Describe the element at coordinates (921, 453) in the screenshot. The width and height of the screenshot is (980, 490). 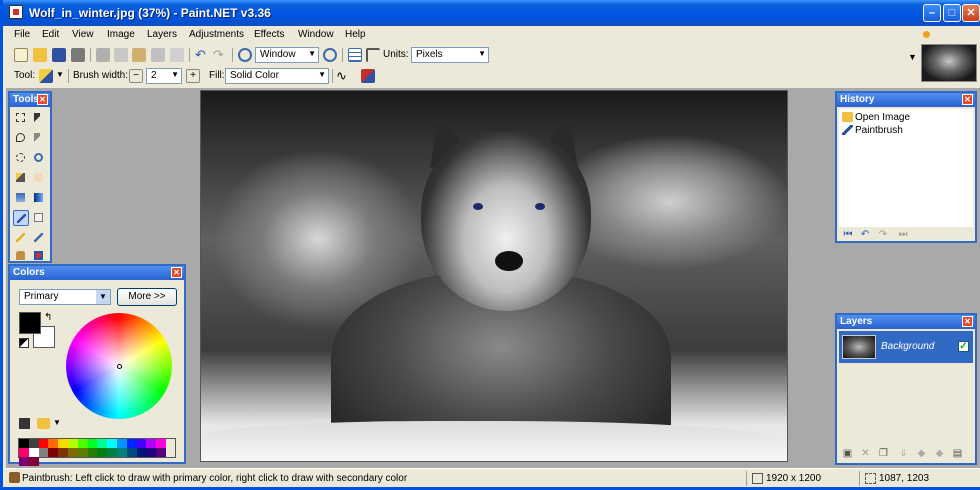
I see `move-layer-up-icon: ◆` at that location.